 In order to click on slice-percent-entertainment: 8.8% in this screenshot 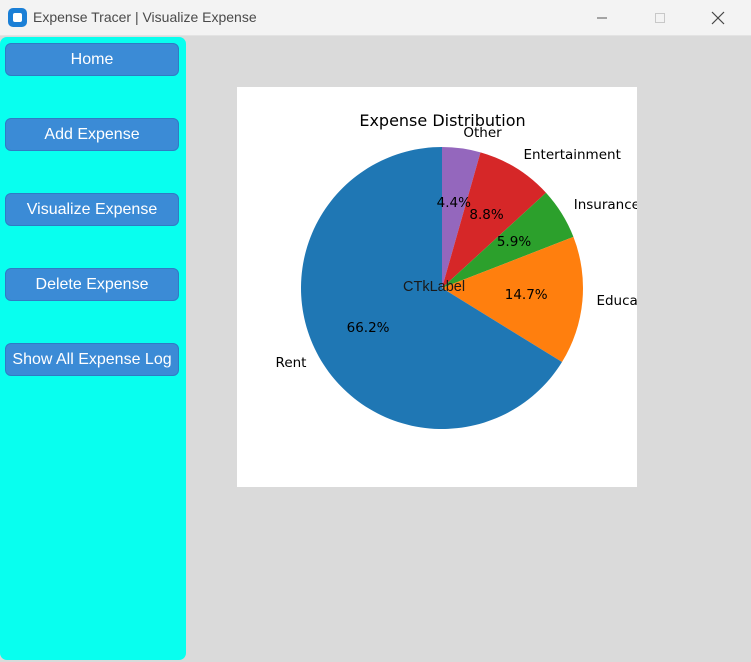, I will do `click(486, 215)`.